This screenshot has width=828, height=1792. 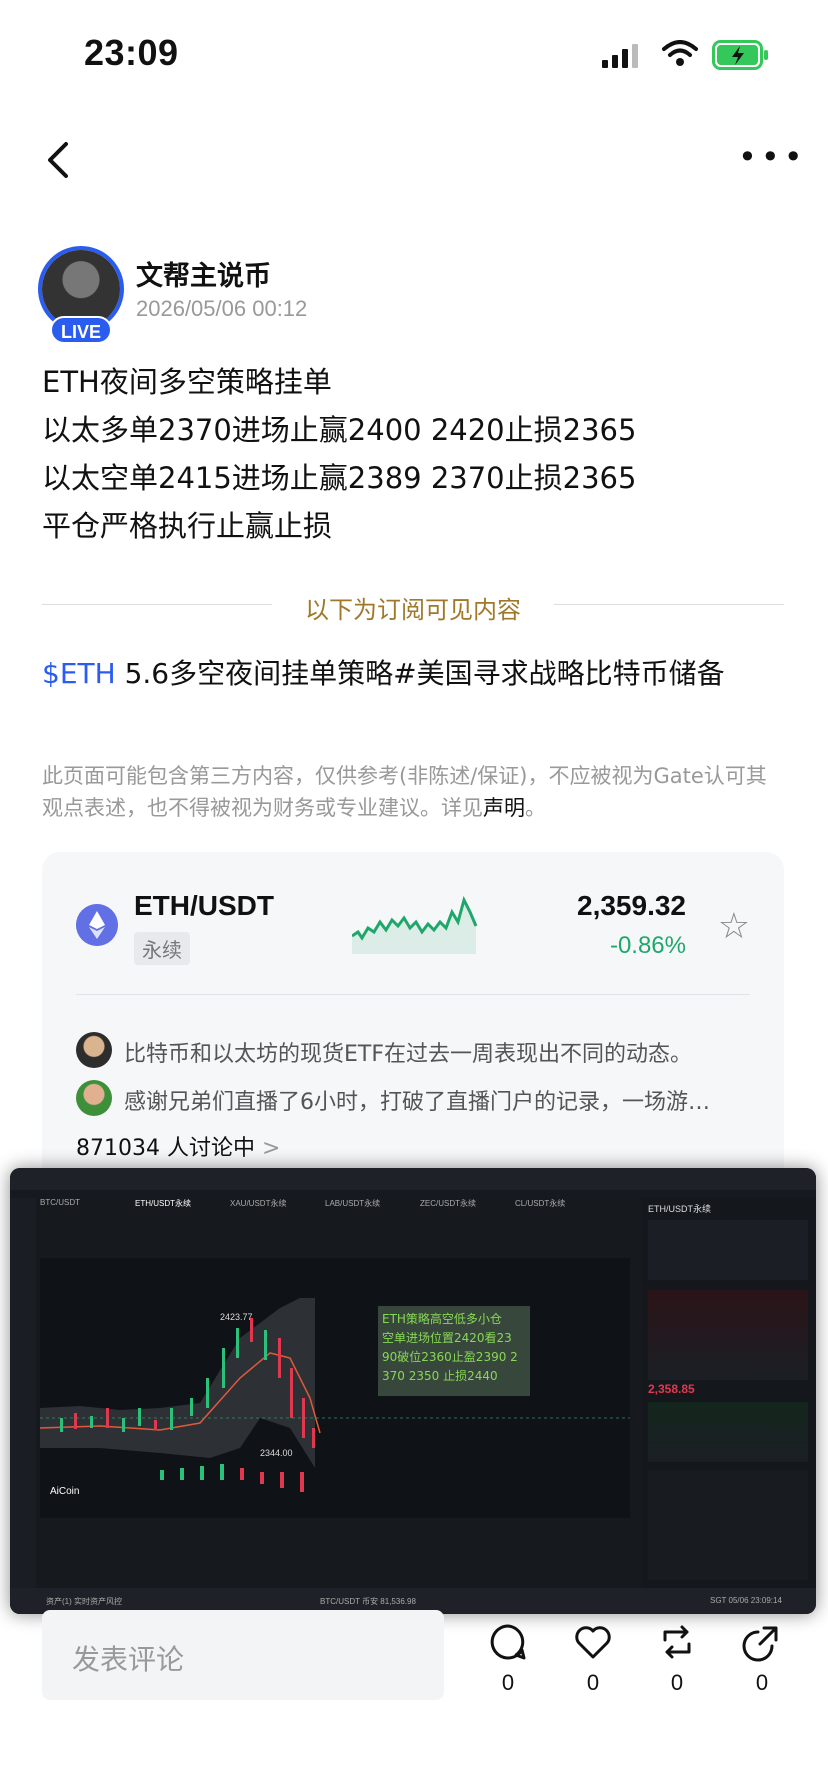 What do you see at coordinates (79, 673) in the screenshot?
I see `coin-tag: $ETH` at bounding box center [79, 673].